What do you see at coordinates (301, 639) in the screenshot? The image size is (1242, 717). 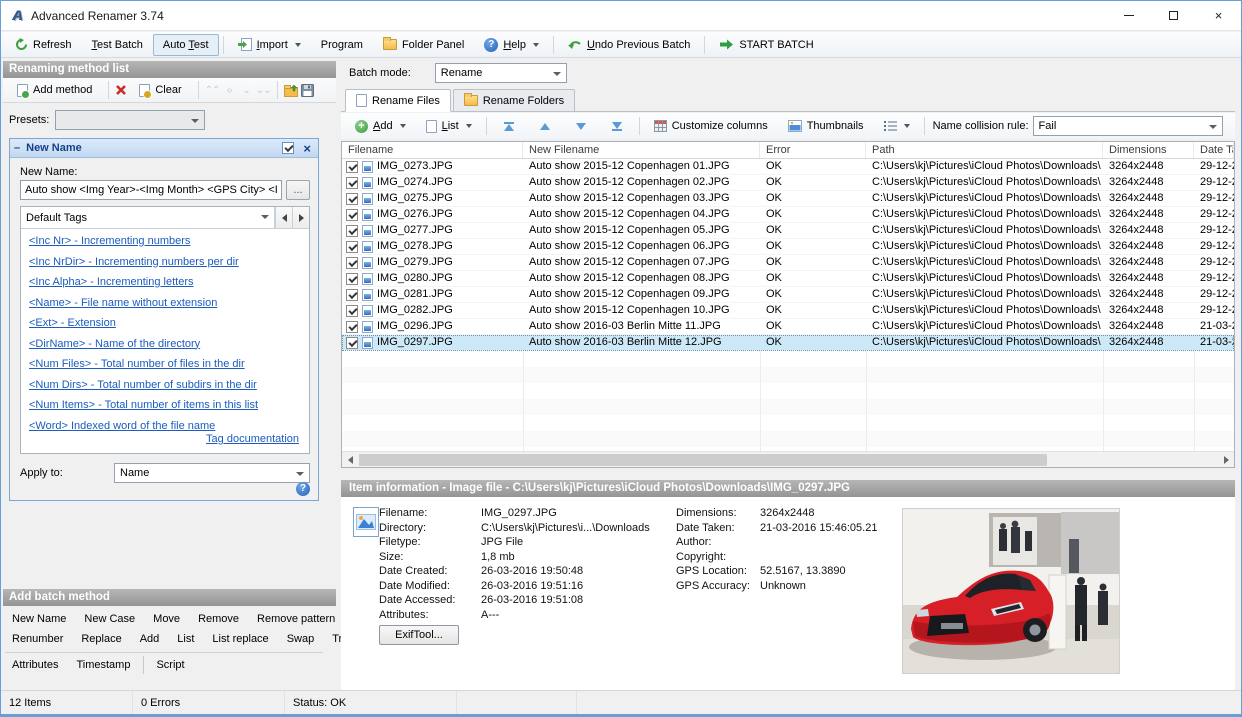 I see `batch-method-swap: Swap` at bounding box center [301, 639].